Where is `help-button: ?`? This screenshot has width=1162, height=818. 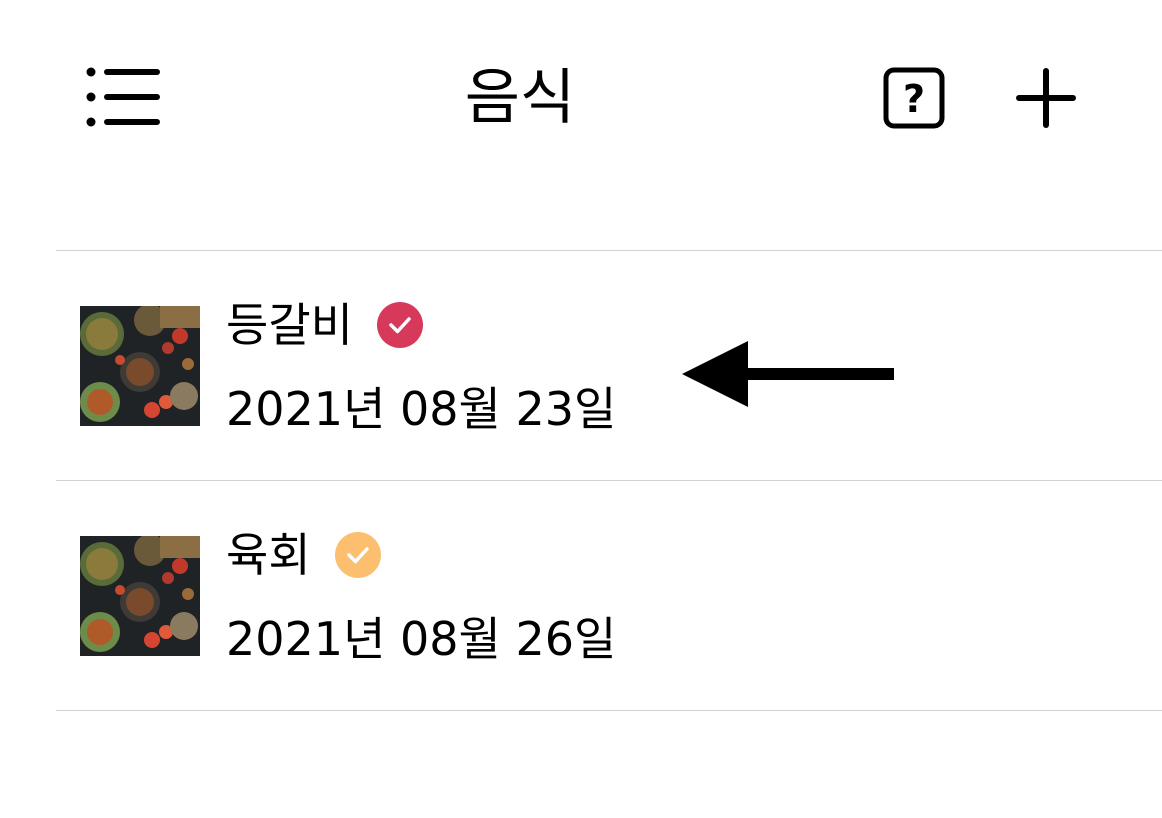
help-button: ? is located at coordinates (914, 98).